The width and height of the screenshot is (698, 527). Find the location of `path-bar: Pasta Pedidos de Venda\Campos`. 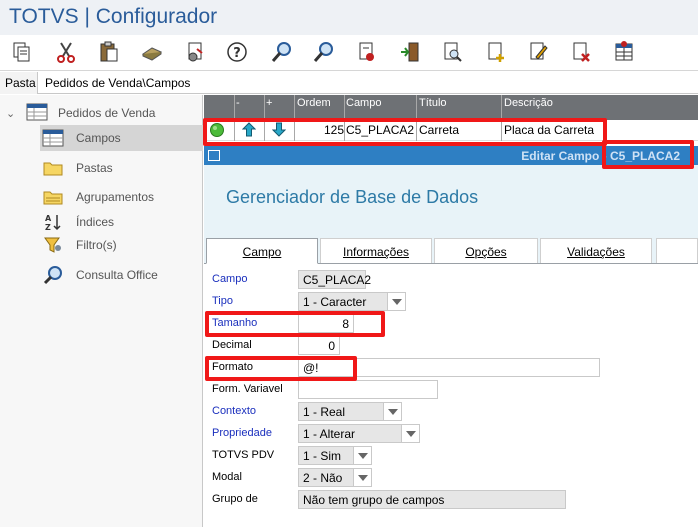

path-bar: Pasta Pedidos de Venda\Campos is located at coordinates (349, 83).